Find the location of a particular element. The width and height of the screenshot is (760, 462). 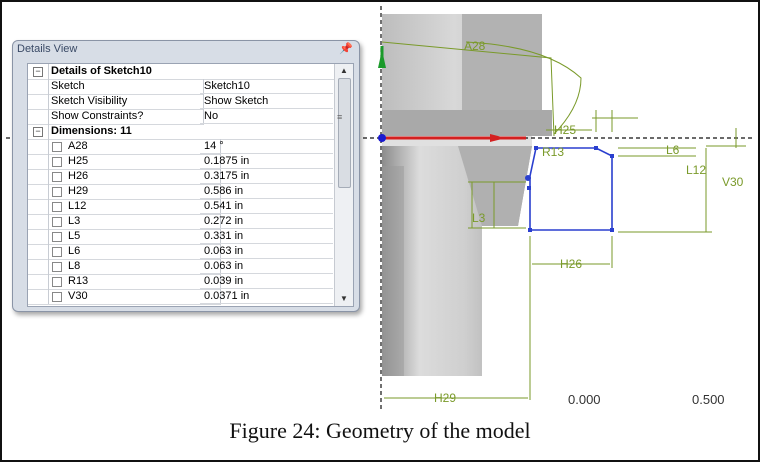

dim-l6-label: L6 is located at coordinates (673, 150).